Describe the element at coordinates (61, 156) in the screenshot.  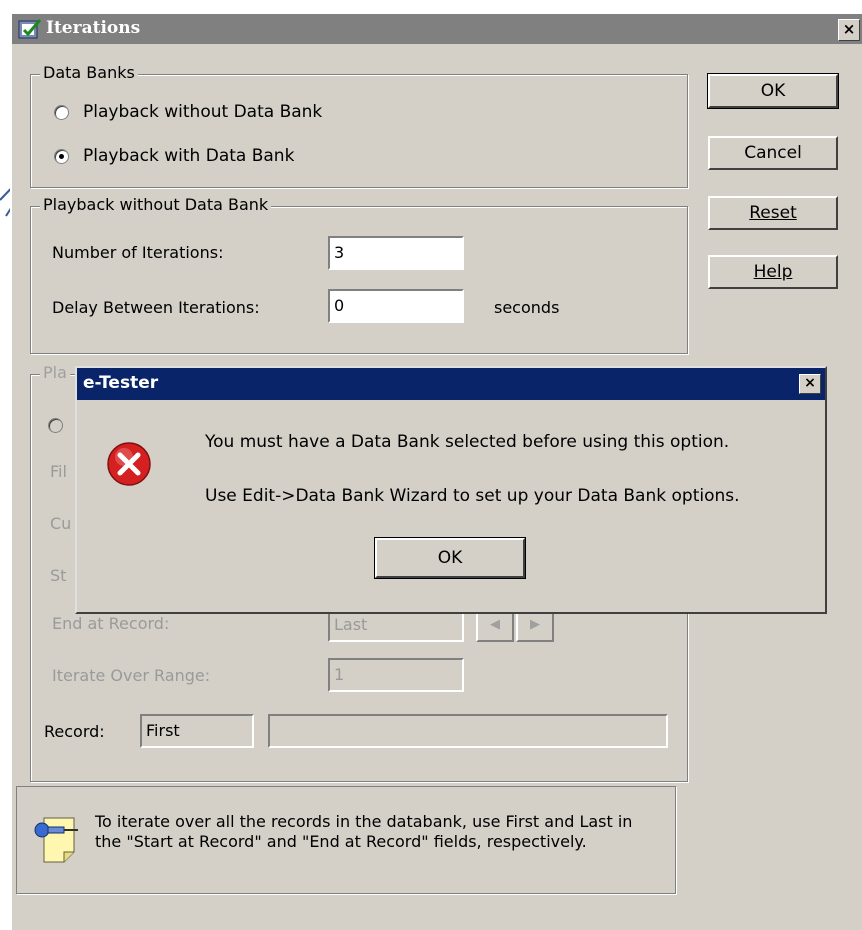
I see `radio-dot-selected` at that location.